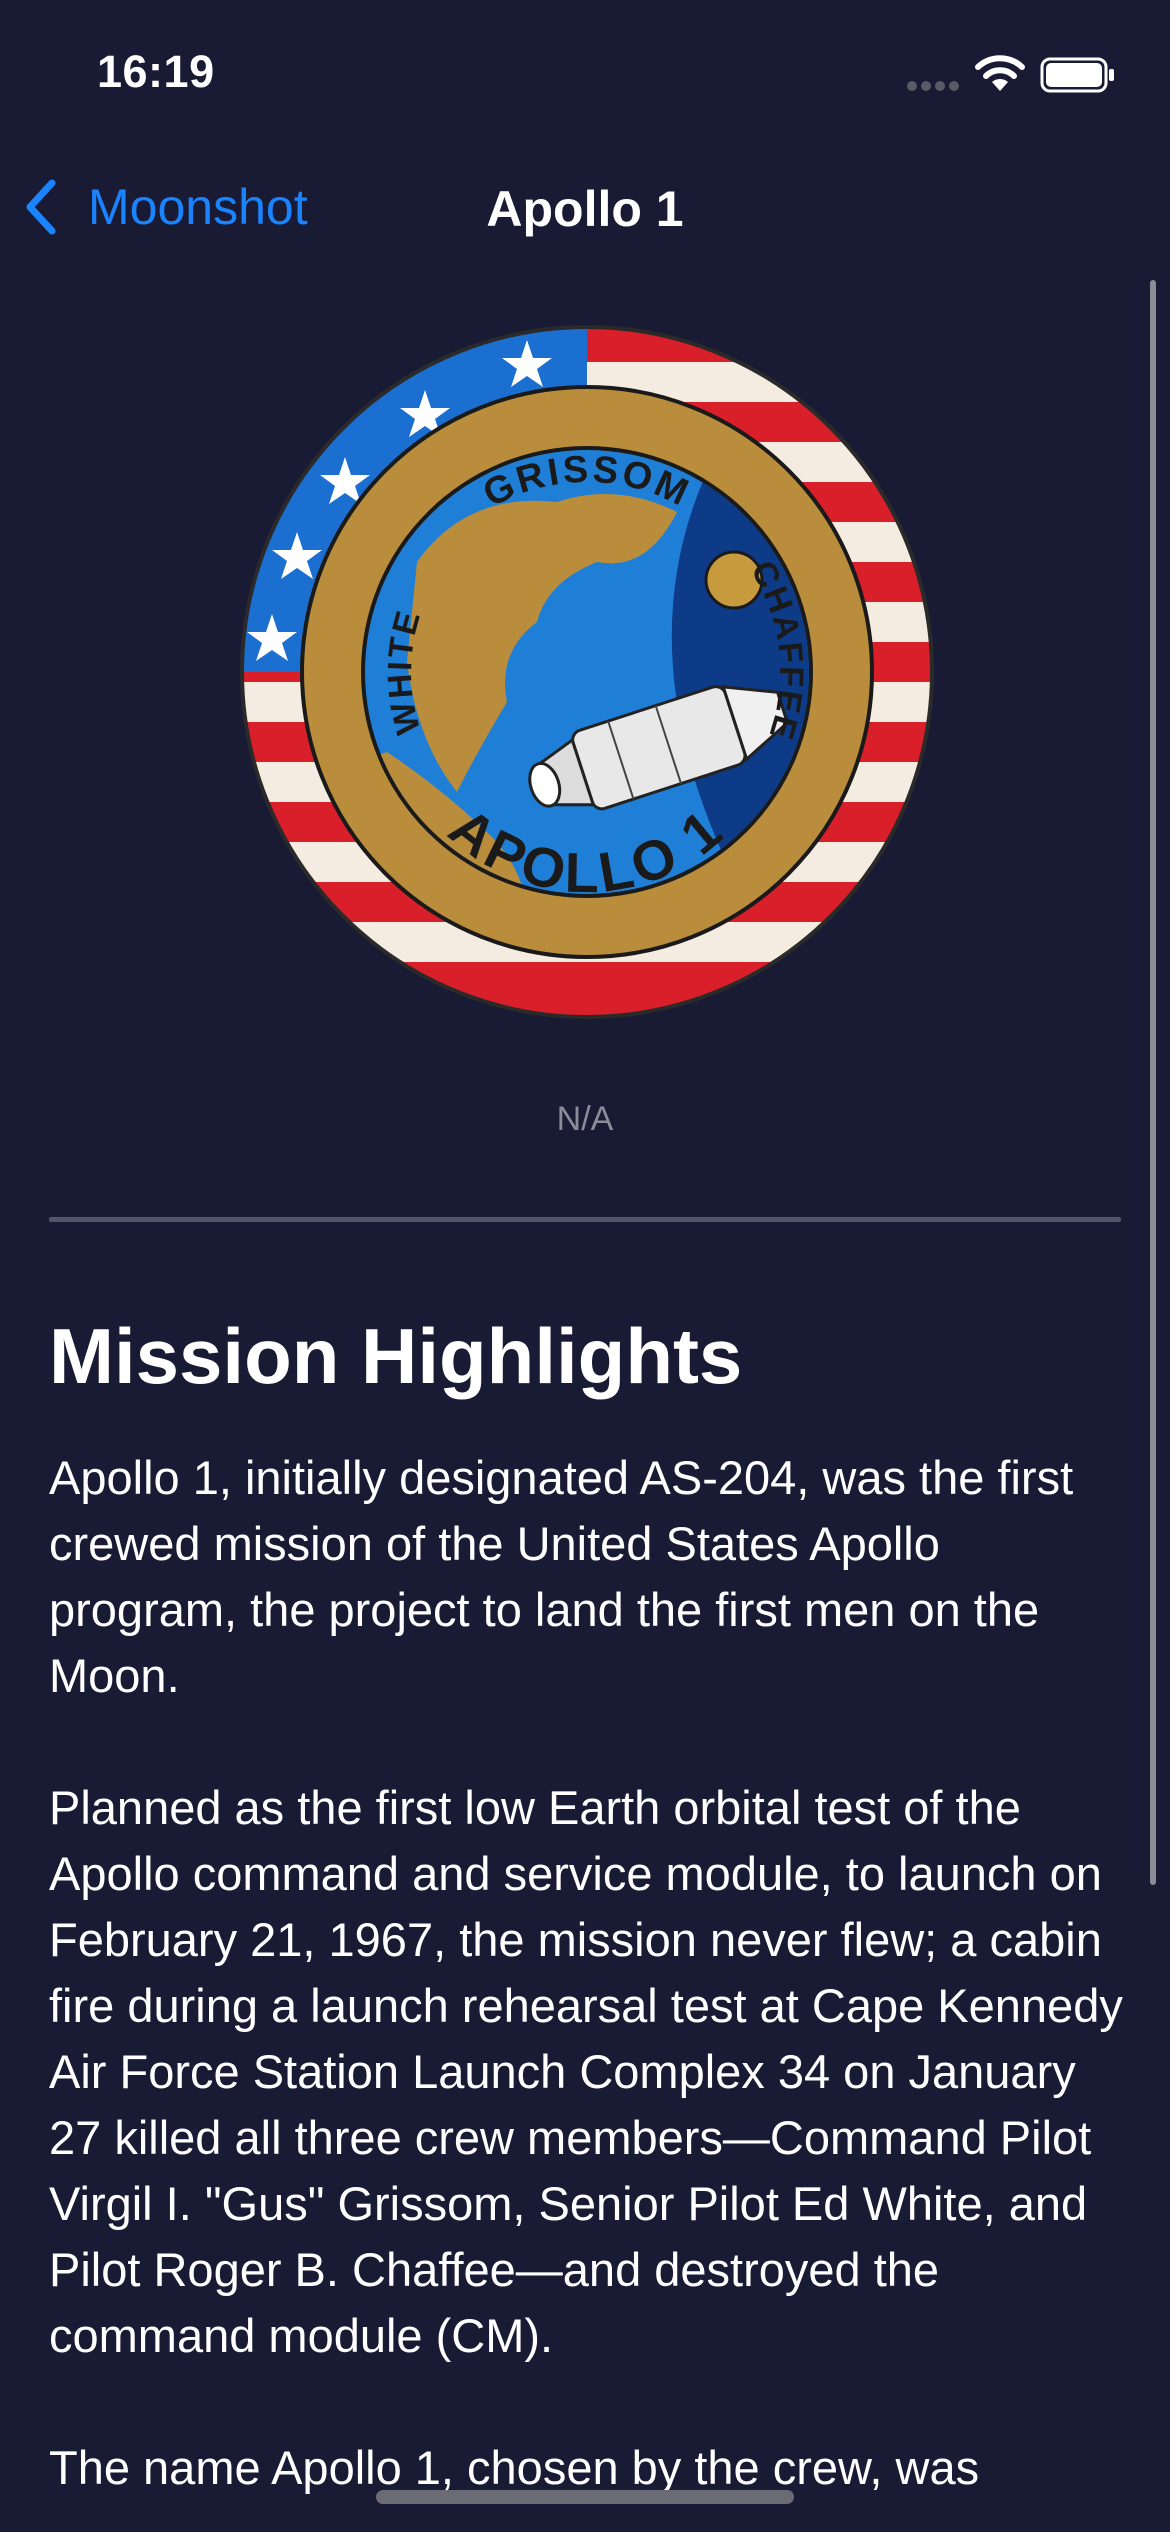  I want to click on page-title: Apollo 1, so click(585, 209).